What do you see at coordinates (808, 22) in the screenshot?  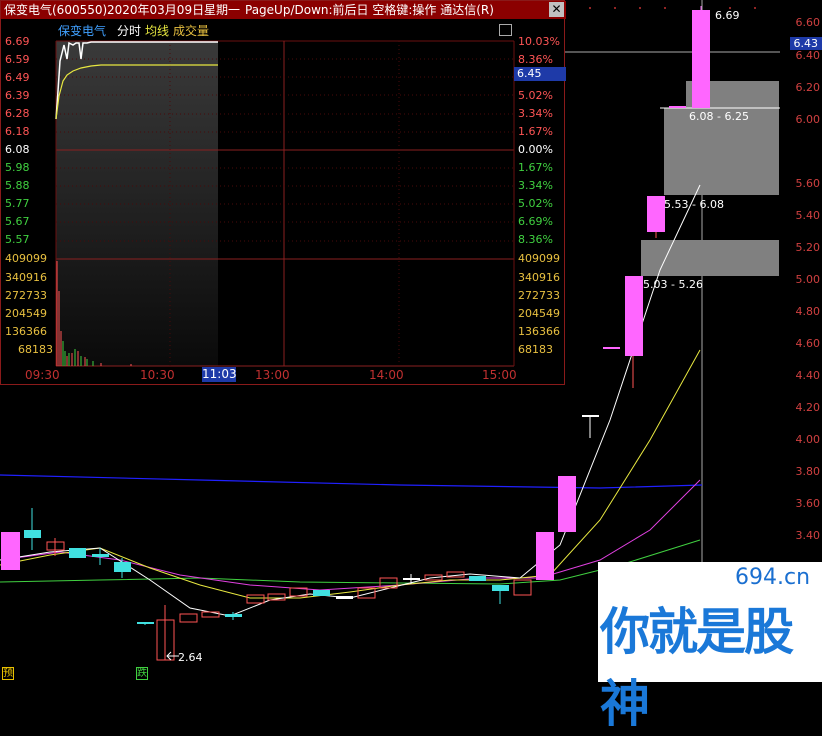 I see `axis-label: 6.60` at bounding box center [808, 22].